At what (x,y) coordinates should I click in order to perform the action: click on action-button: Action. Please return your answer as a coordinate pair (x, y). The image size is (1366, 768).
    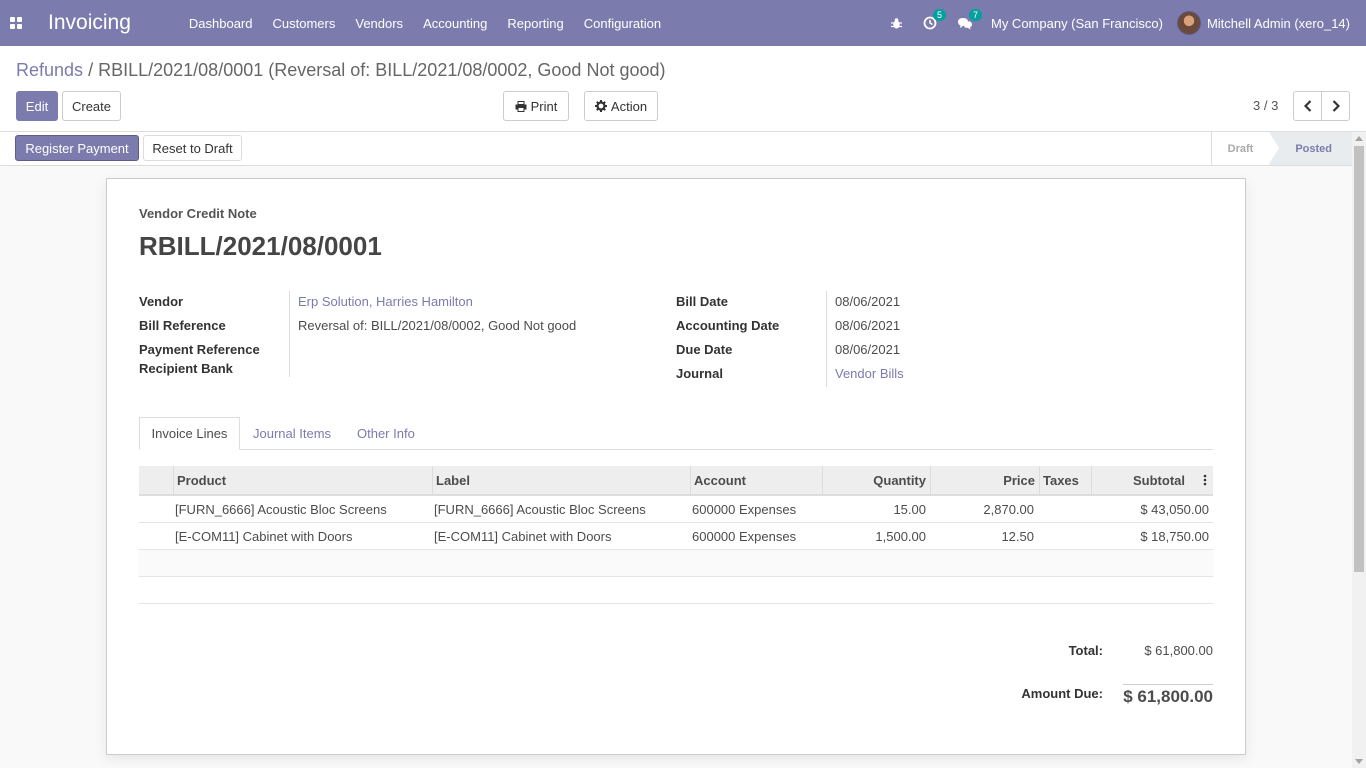
    Looking at the image, I should click on (621, 106).